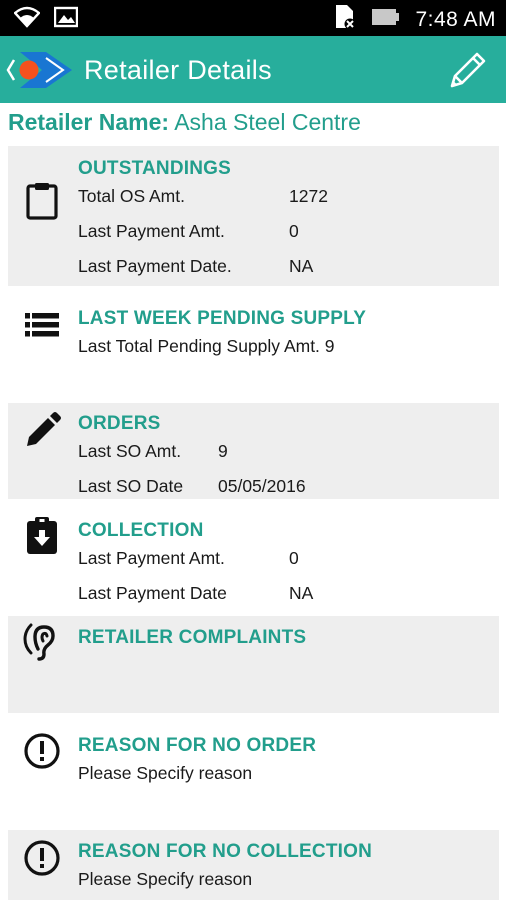 This screenshot has height=900, width=506. Describe the element at coordinates (155, 266) in the screenshot. I see `last-payment-date-label: Last Payment Date.` at that location.